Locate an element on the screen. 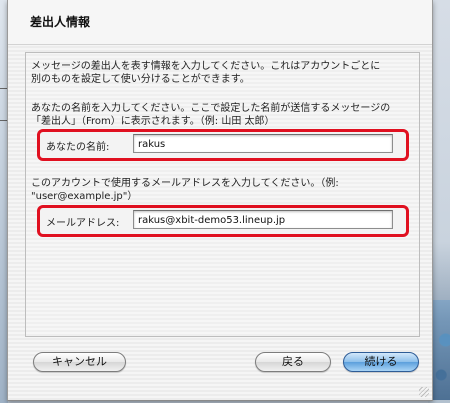 The height and width of the screenshot is (403, 450). back-button: 戻る is located at coordinates (293, 362).